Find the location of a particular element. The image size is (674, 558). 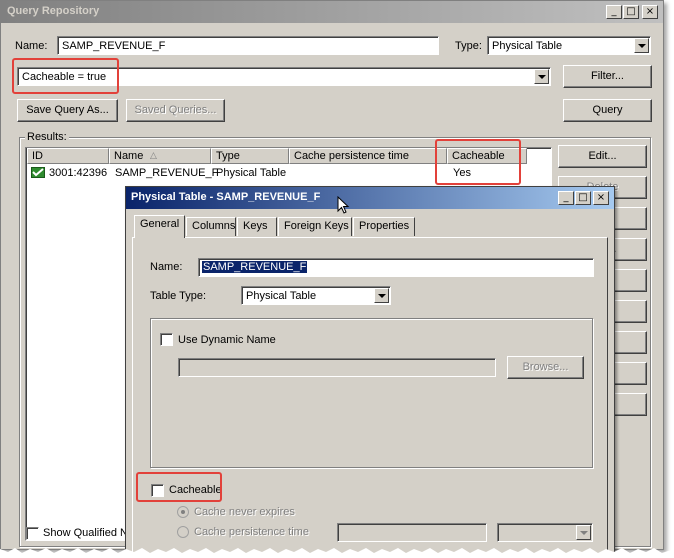

cache-persistence-time-label: Cache persistence time is located at coordinates (251, 532).